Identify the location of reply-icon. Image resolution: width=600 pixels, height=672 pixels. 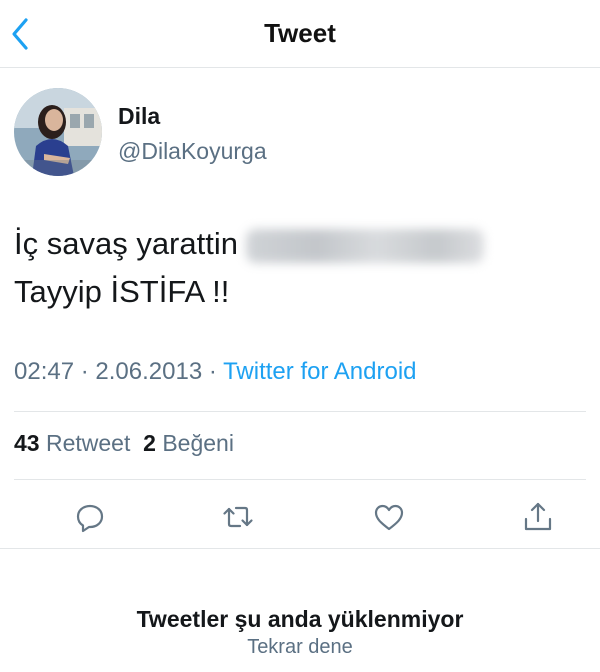
(90, 518).